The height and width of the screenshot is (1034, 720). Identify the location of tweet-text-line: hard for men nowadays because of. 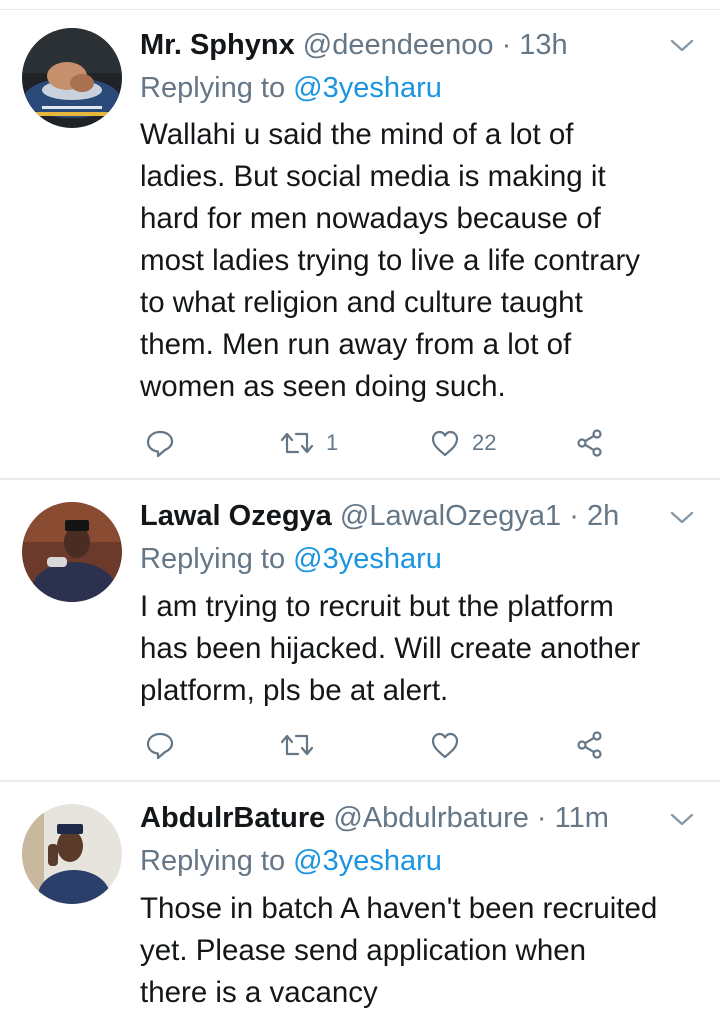
(370, 218).